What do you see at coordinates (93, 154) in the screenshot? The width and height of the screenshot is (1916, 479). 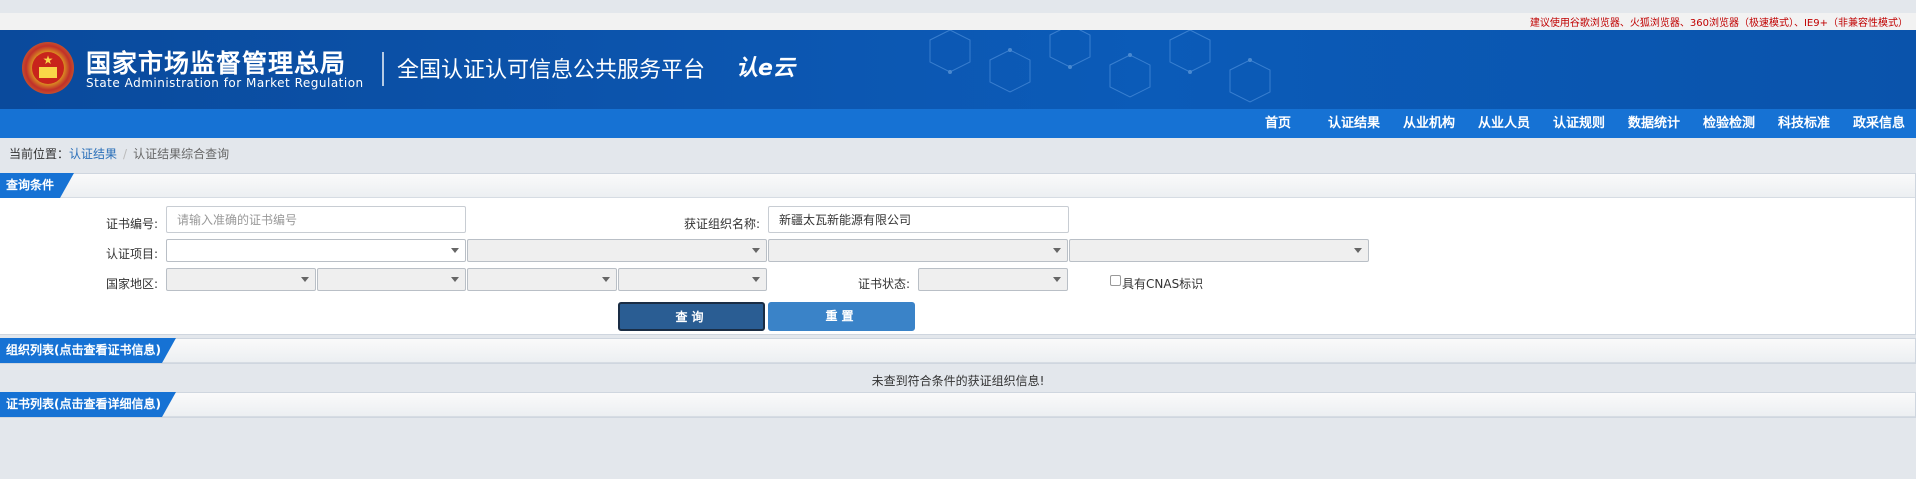 I see `breadcrumb-link-cert-results: 认证结果` at bounding box center [93, 154].